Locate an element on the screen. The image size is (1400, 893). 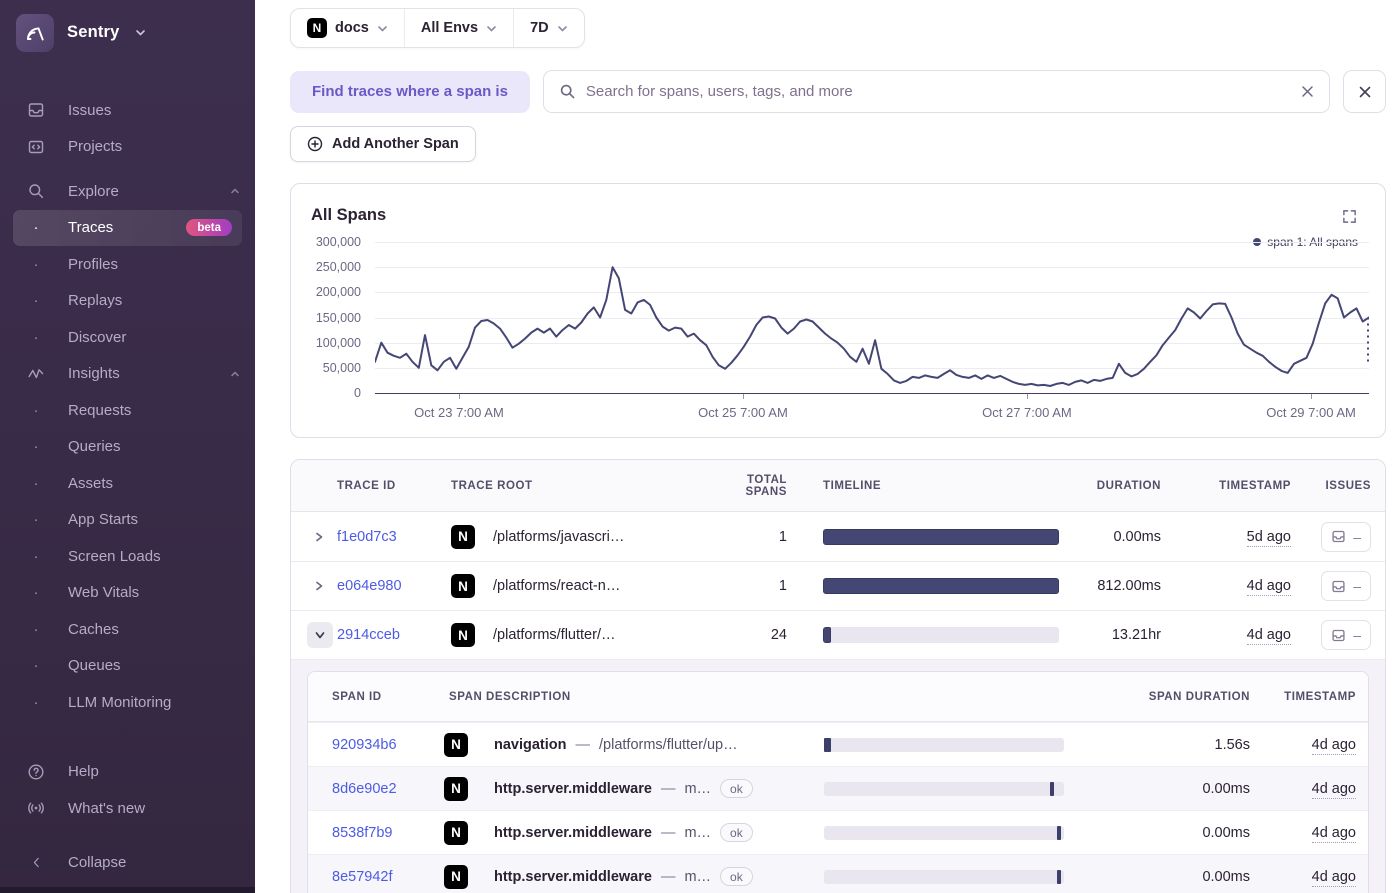
span-id-link: 8d6e90e2 is located at coordinates (364, 789).